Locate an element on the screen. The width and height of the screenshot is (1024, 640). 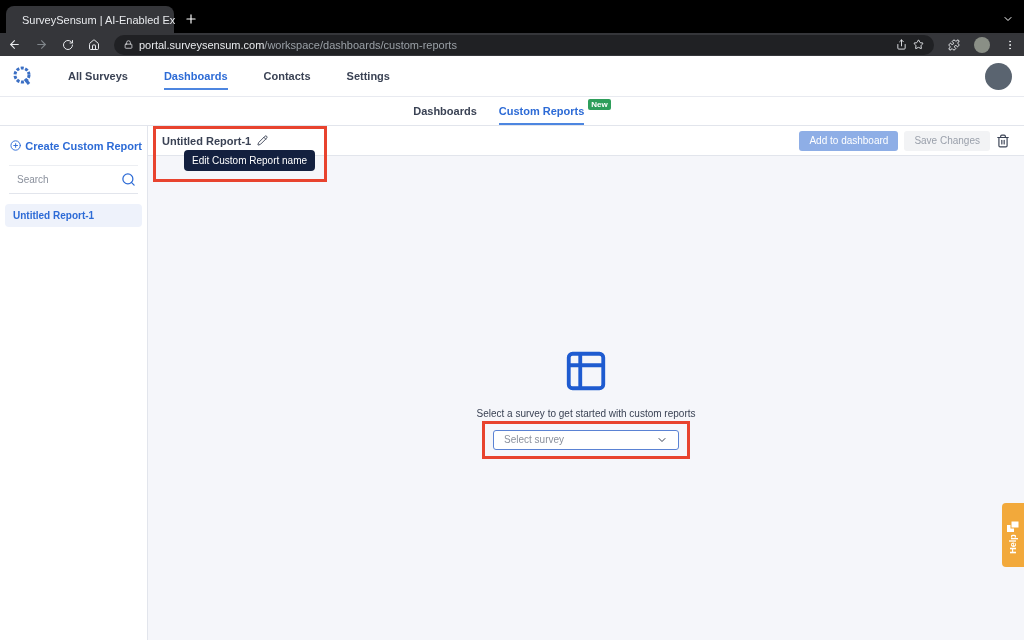
report-title: Untitled Report-1 is located at coordinates (207, 140).